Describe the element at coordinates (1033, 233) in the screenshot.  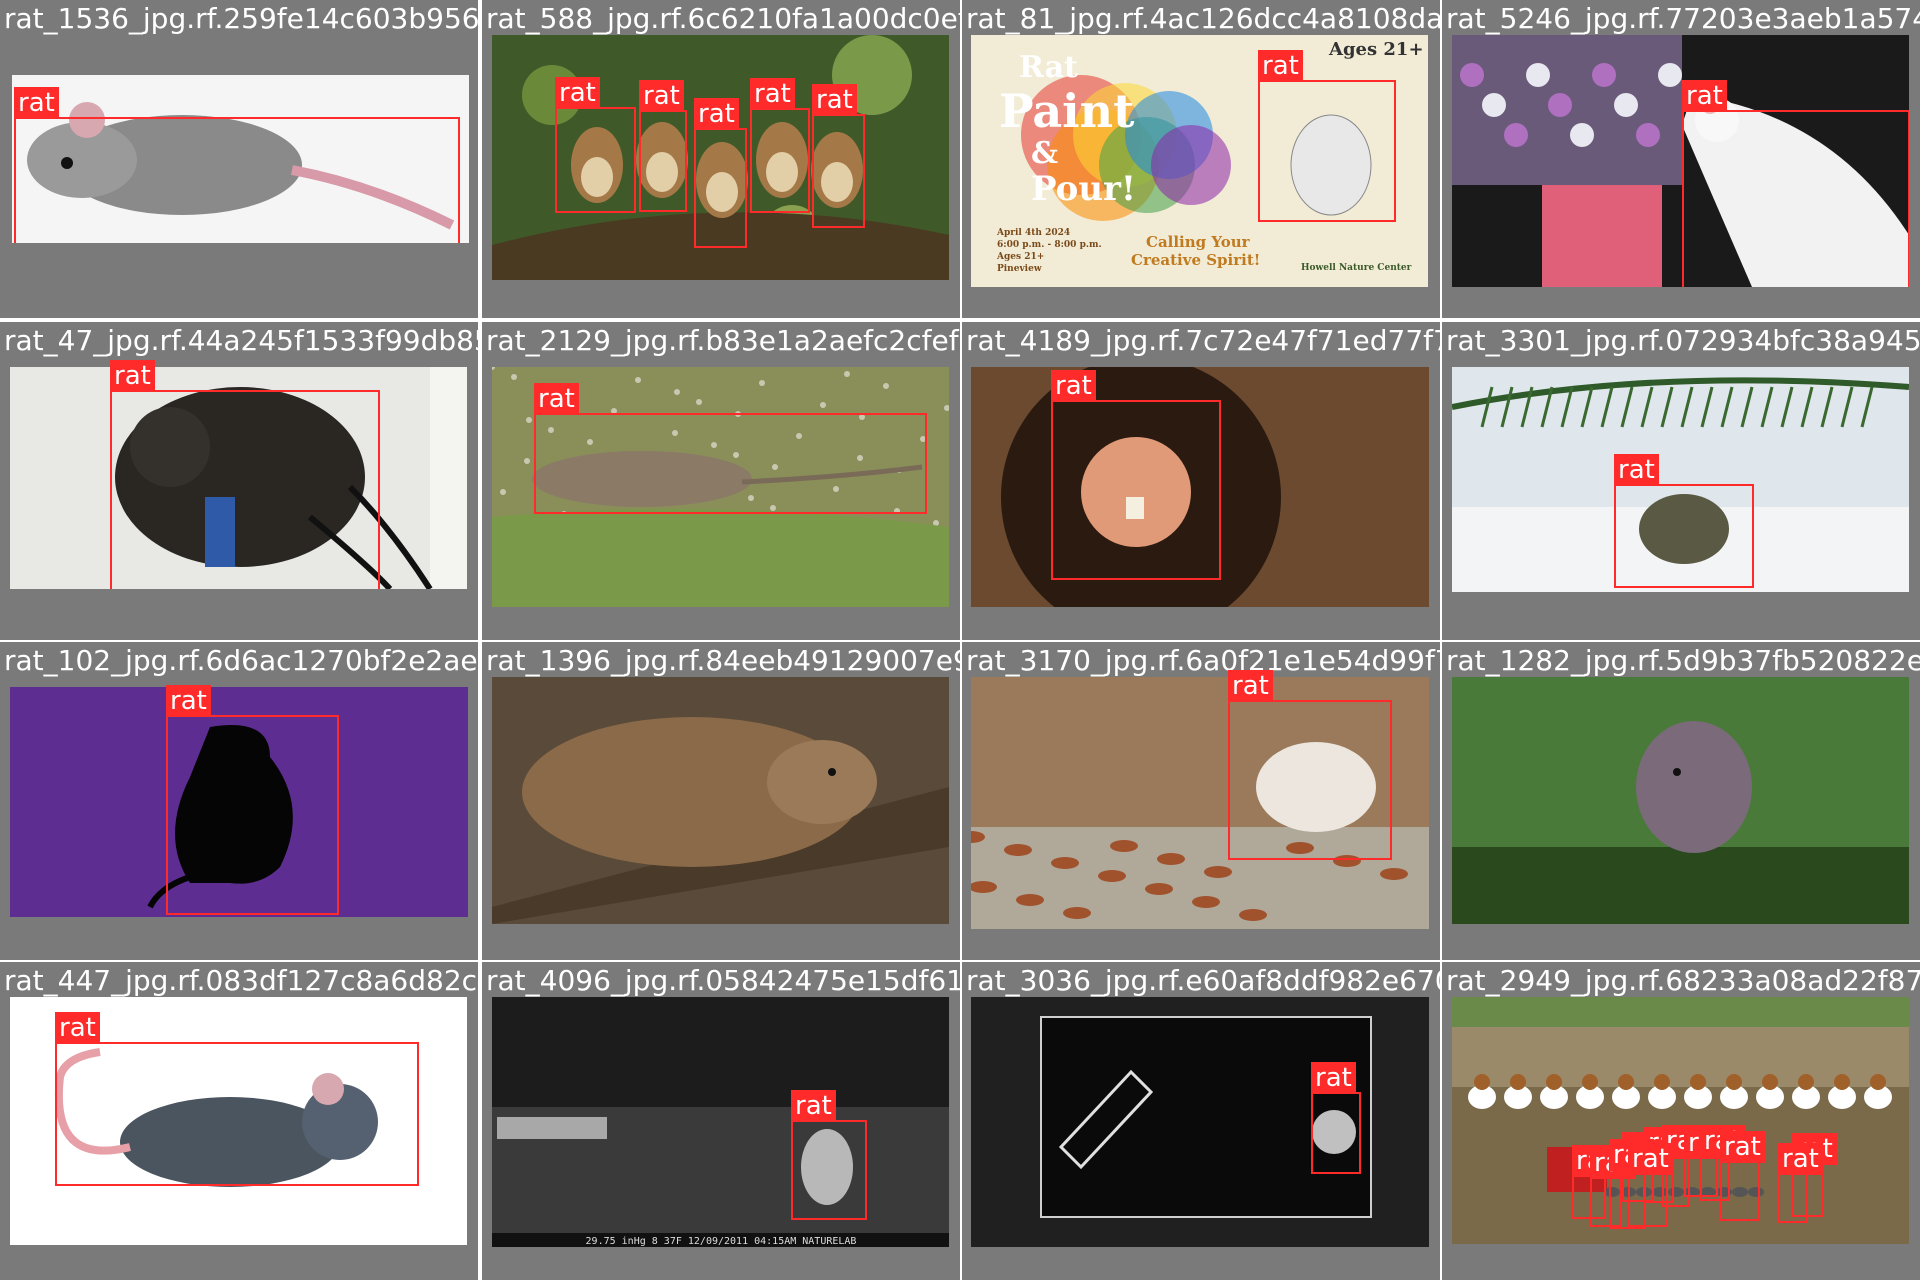
I see `poster-date: April 4th 2024` at that location.